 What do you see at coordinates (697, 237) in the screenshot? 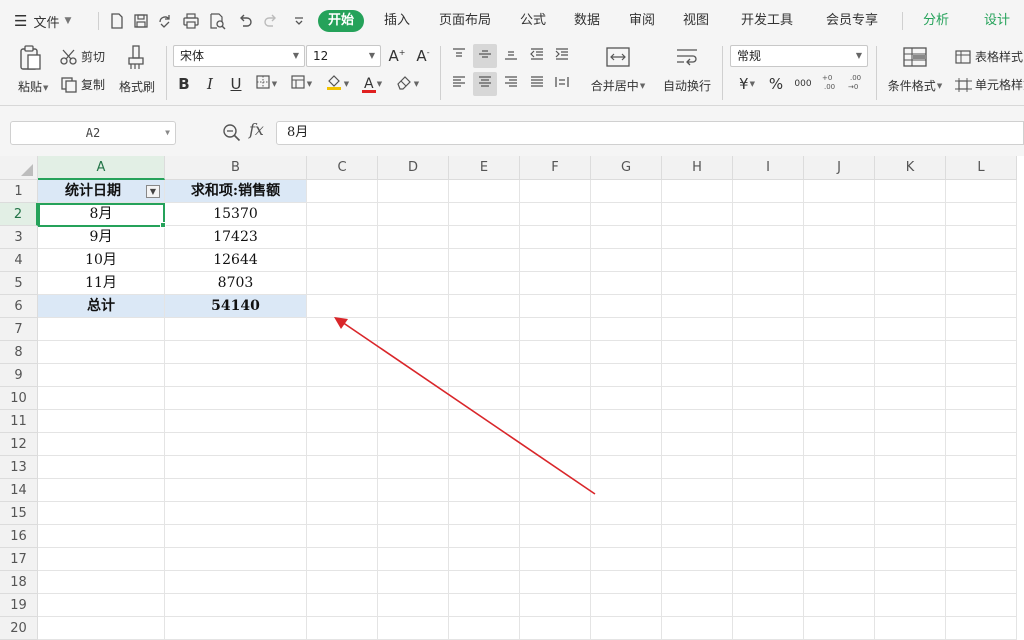
I see `cell-h3` at bounding box center [697, 237].